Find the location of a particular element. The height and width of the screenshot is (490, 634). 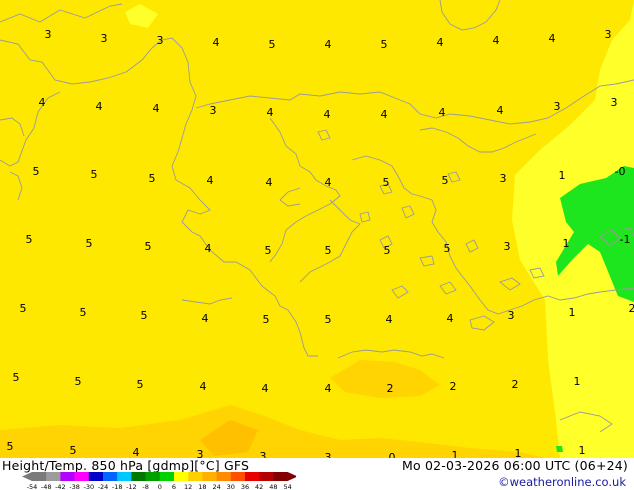

scale-tick-label: 12 is located at coordinates (188, 486).